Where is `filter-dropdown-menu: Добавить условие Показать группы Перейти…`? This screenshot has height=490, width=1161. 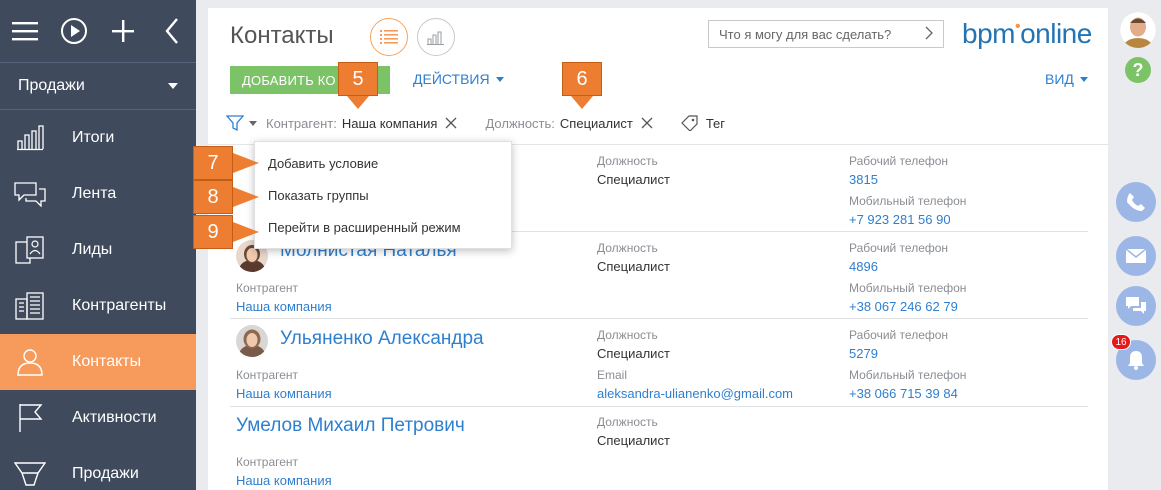 filter-dropdown-menu: Добавить условие Показать группы Перейти… is located at coordinates (383, 195).